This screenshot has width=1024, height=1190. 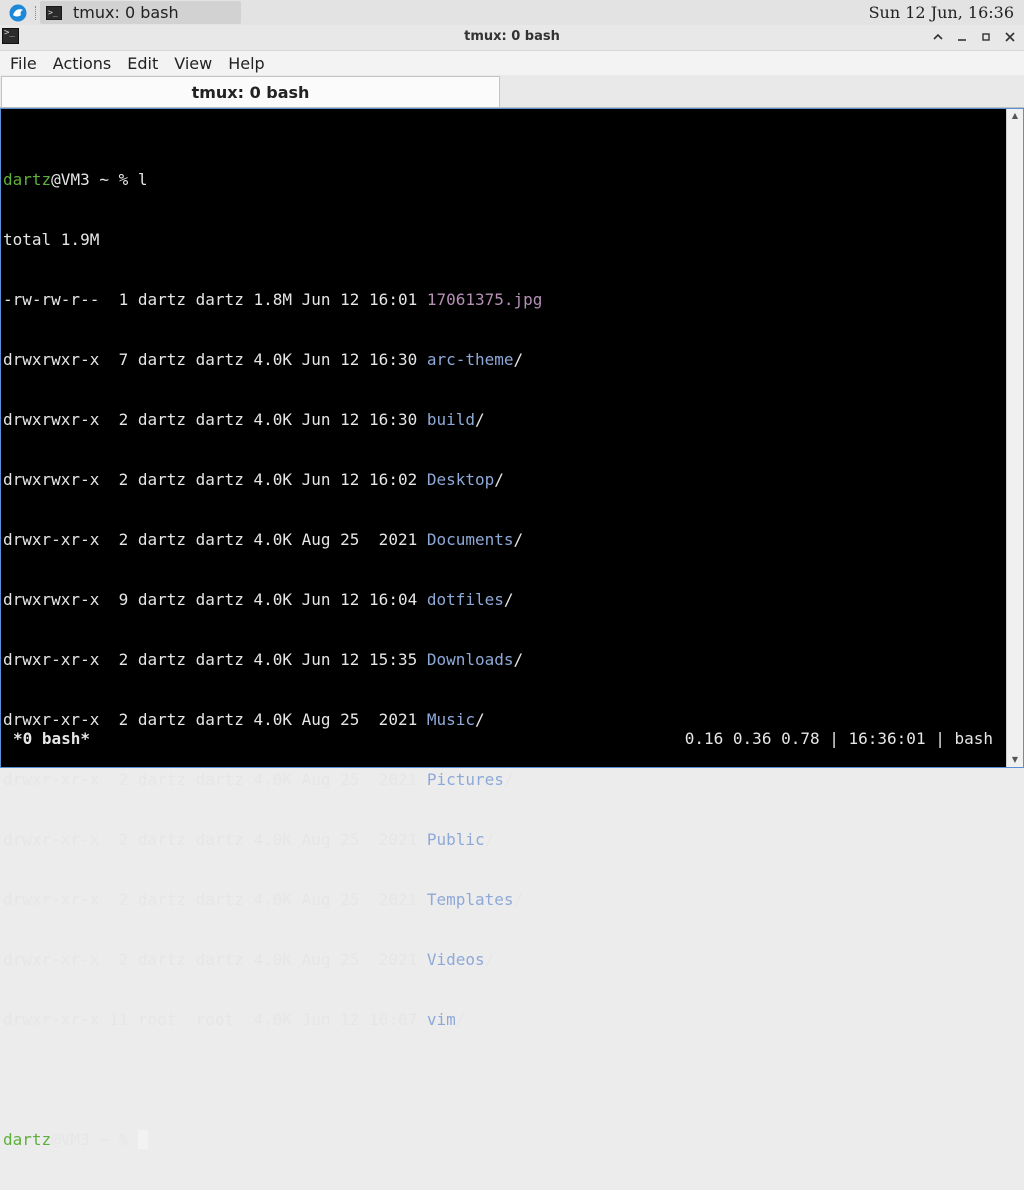 I want to click on tmux-status-info: 0.16 0.36 0.78 | 16:36:01 | bash, so click(x=838, y=738).